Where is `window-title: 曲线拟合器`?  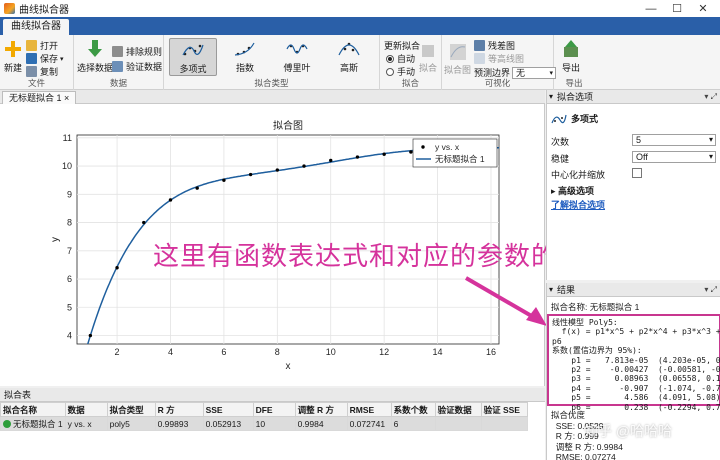 window-title: 曲线拟合器 is located at coordinates (44, 10).